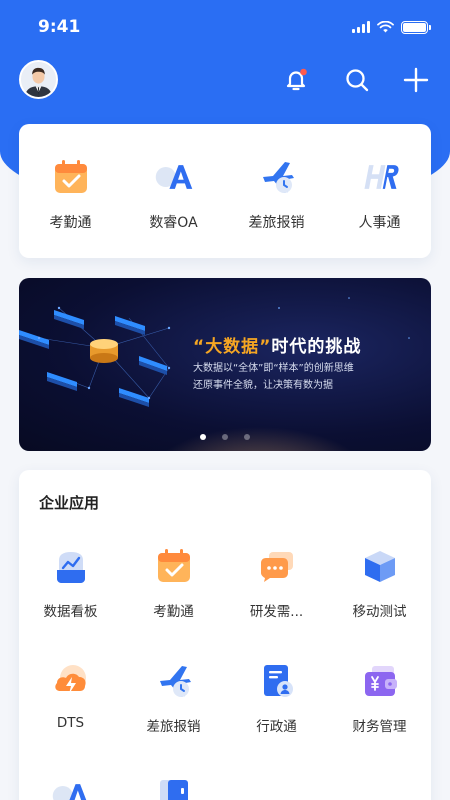 The image size is (450, 800). Describe the element at coordinates (380, 566) in the screenshot. I see `cube-icon` at that location.